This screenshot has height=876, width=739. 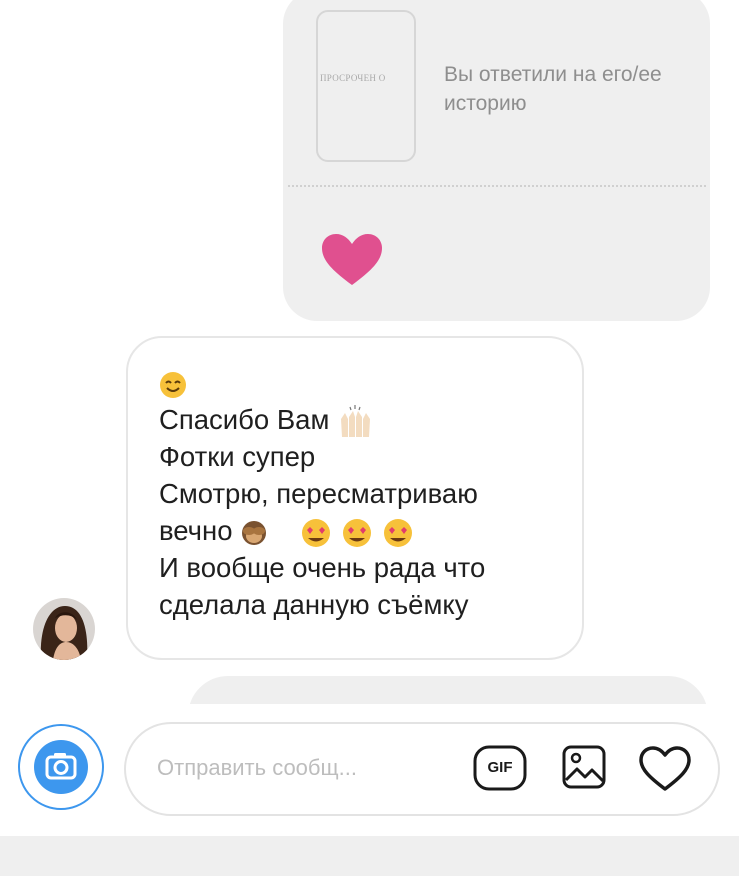 What do you see at coordinates (369, 856) in the screenshot?
I see `bottom-bar` at bounding box center [369, 856].